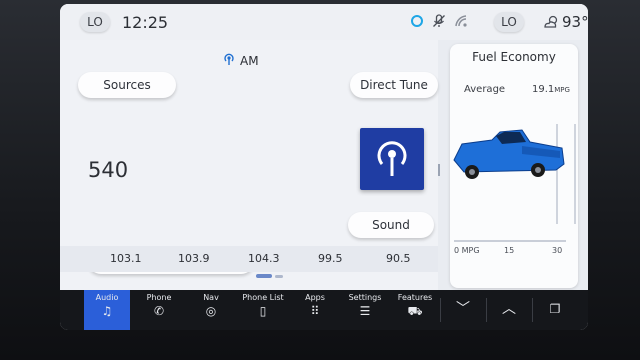 The width and height of the screenshot is (640, 360). I want to click on sources-button: Sources, so click(127, 85).